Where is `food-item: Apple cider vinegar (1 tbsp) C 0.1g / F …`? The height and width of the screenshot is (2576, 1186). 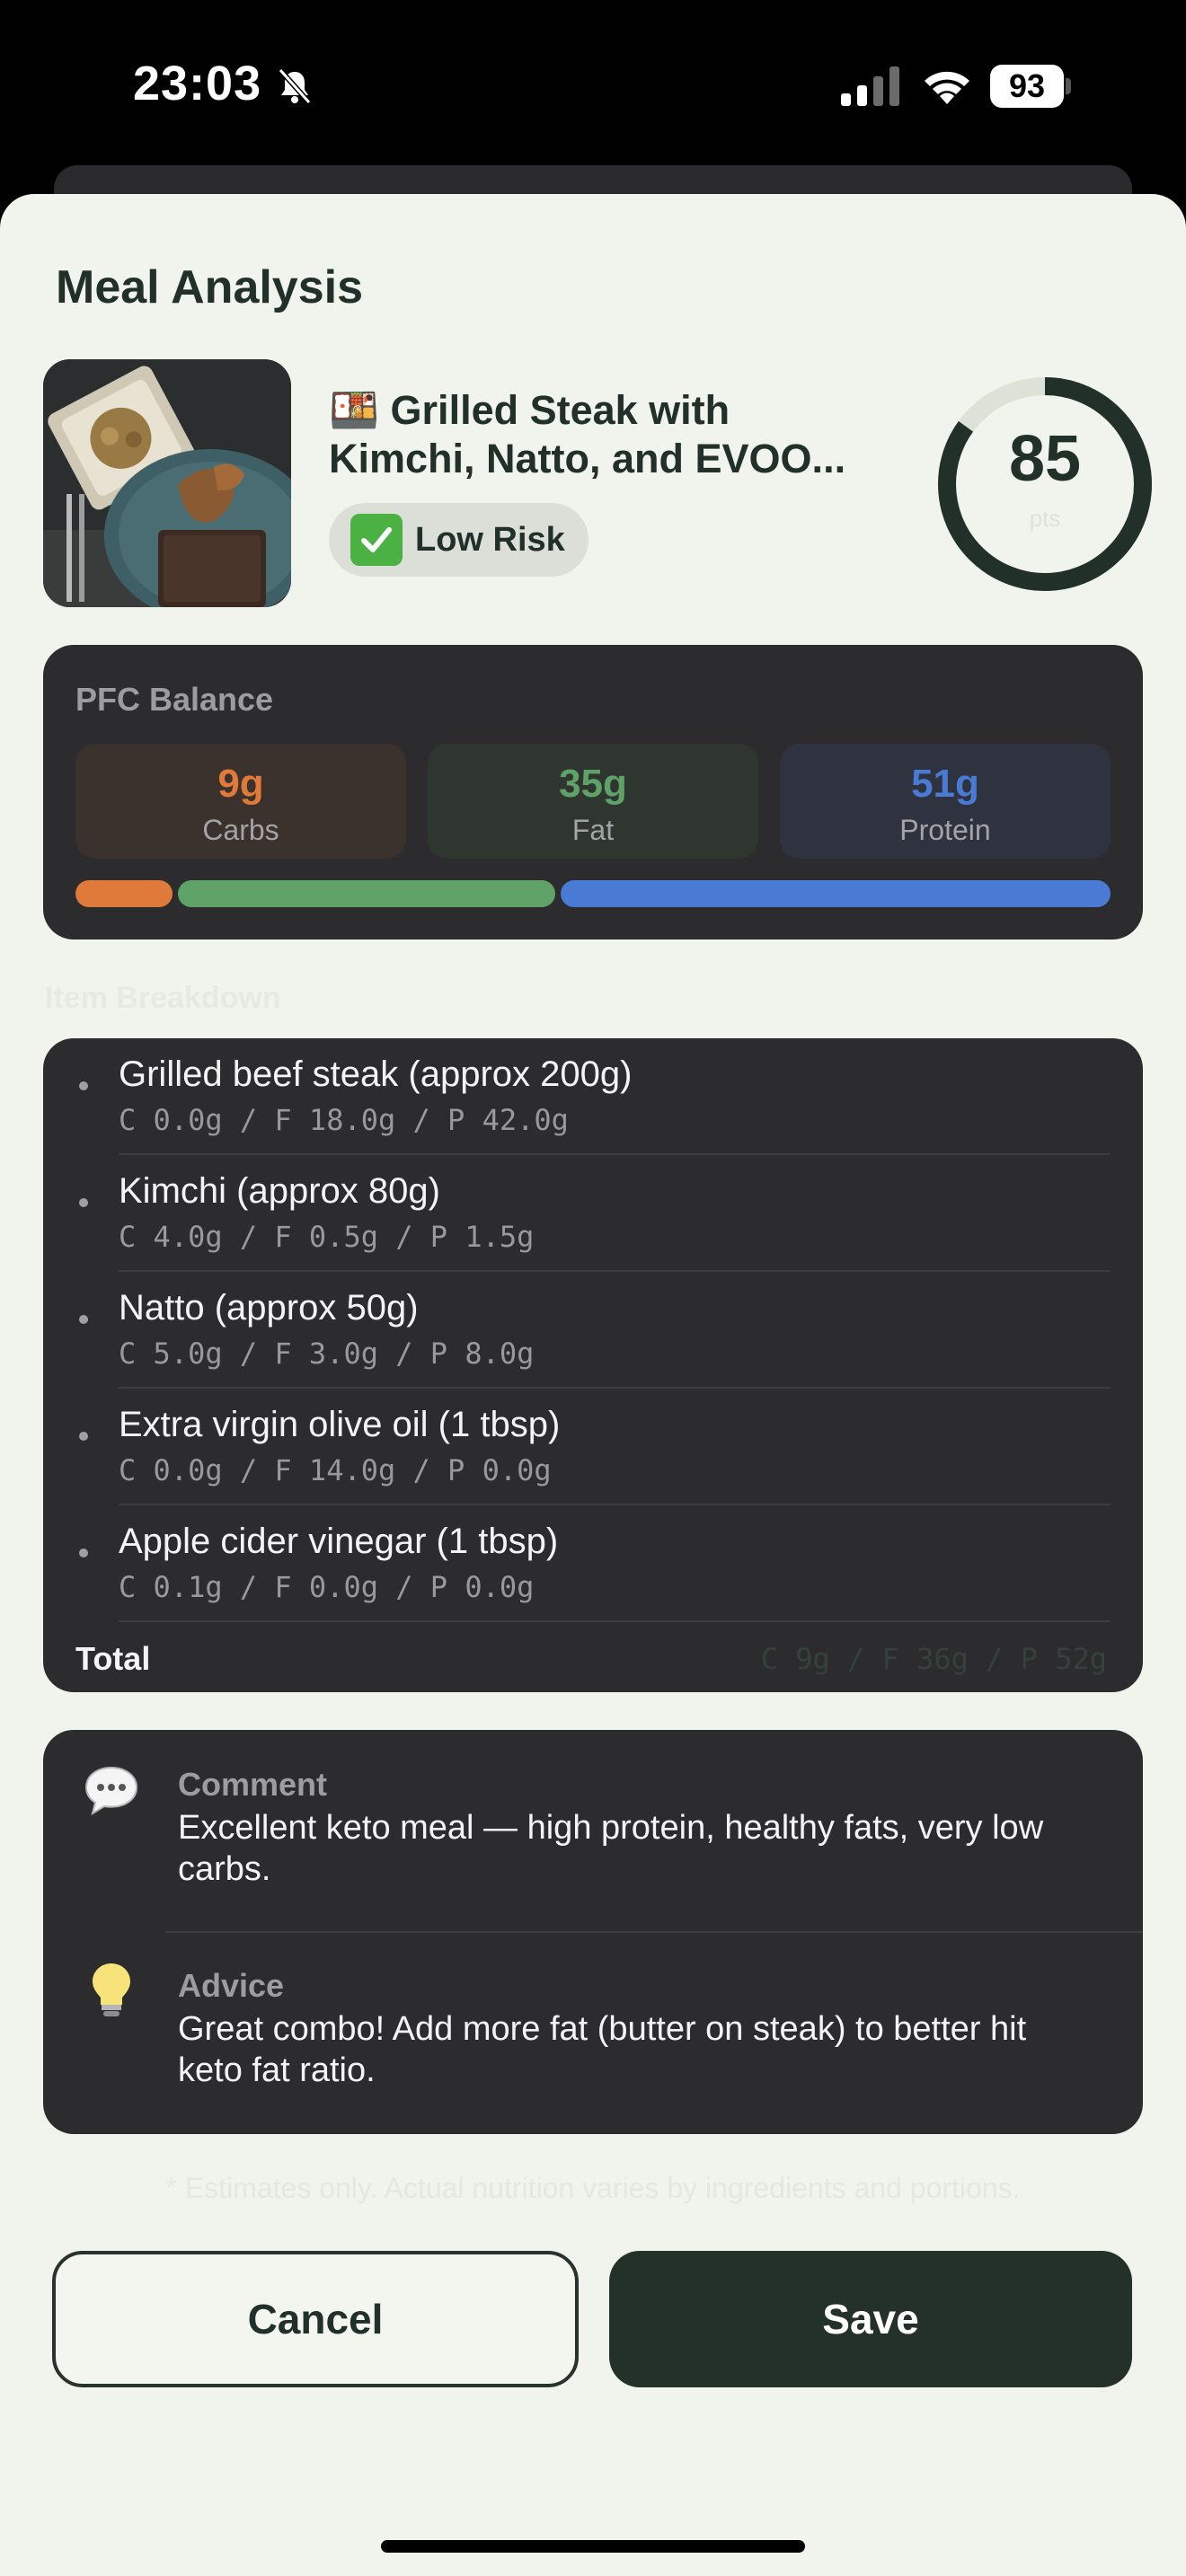
food-item: Apple cider vinegar (1 tbsp) C 0.1g / F … is located at coordinates (593, 1563).